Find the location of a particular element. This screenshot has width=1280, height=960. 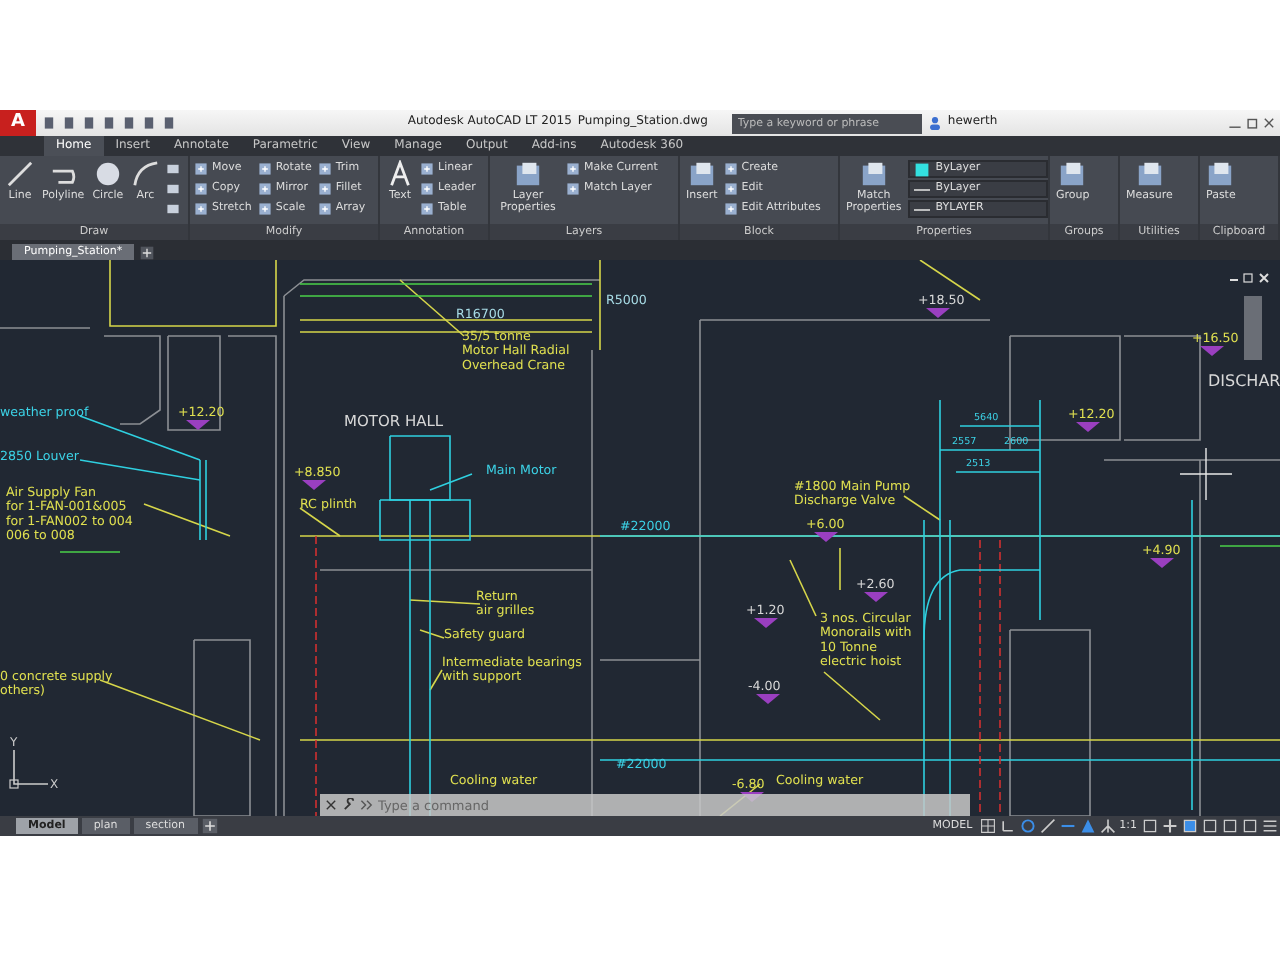

crosshair-cursor-icon is located at coordinates (1206, 474).